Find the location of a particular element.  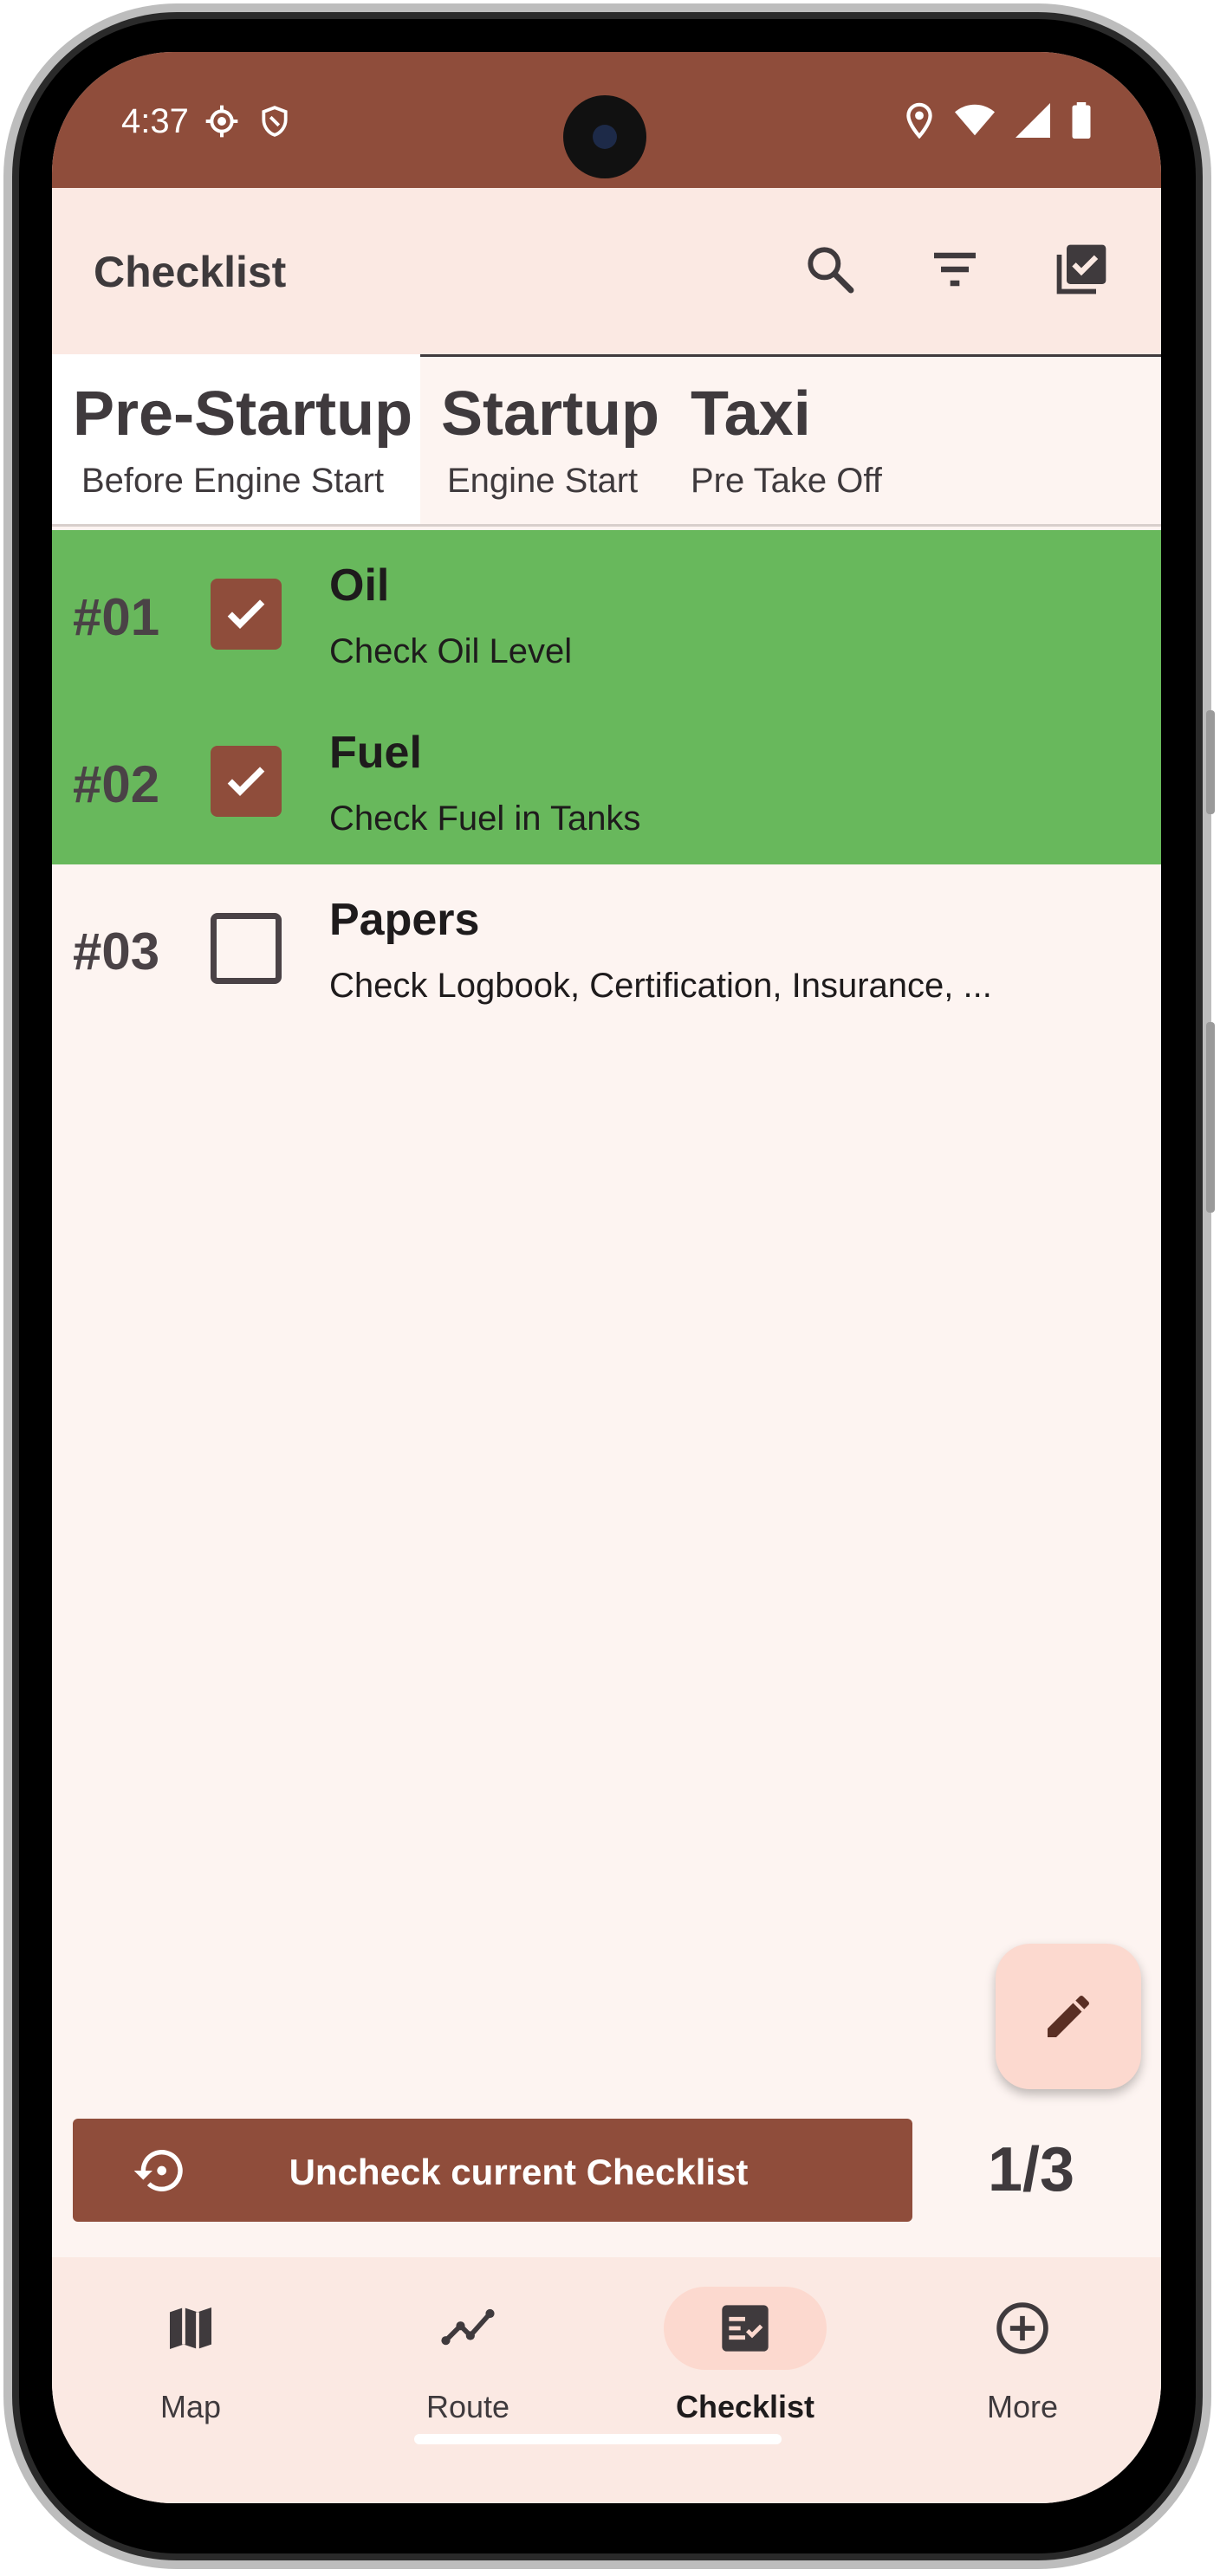

status-bar: 4:37 is located at coordinates (606, 120).